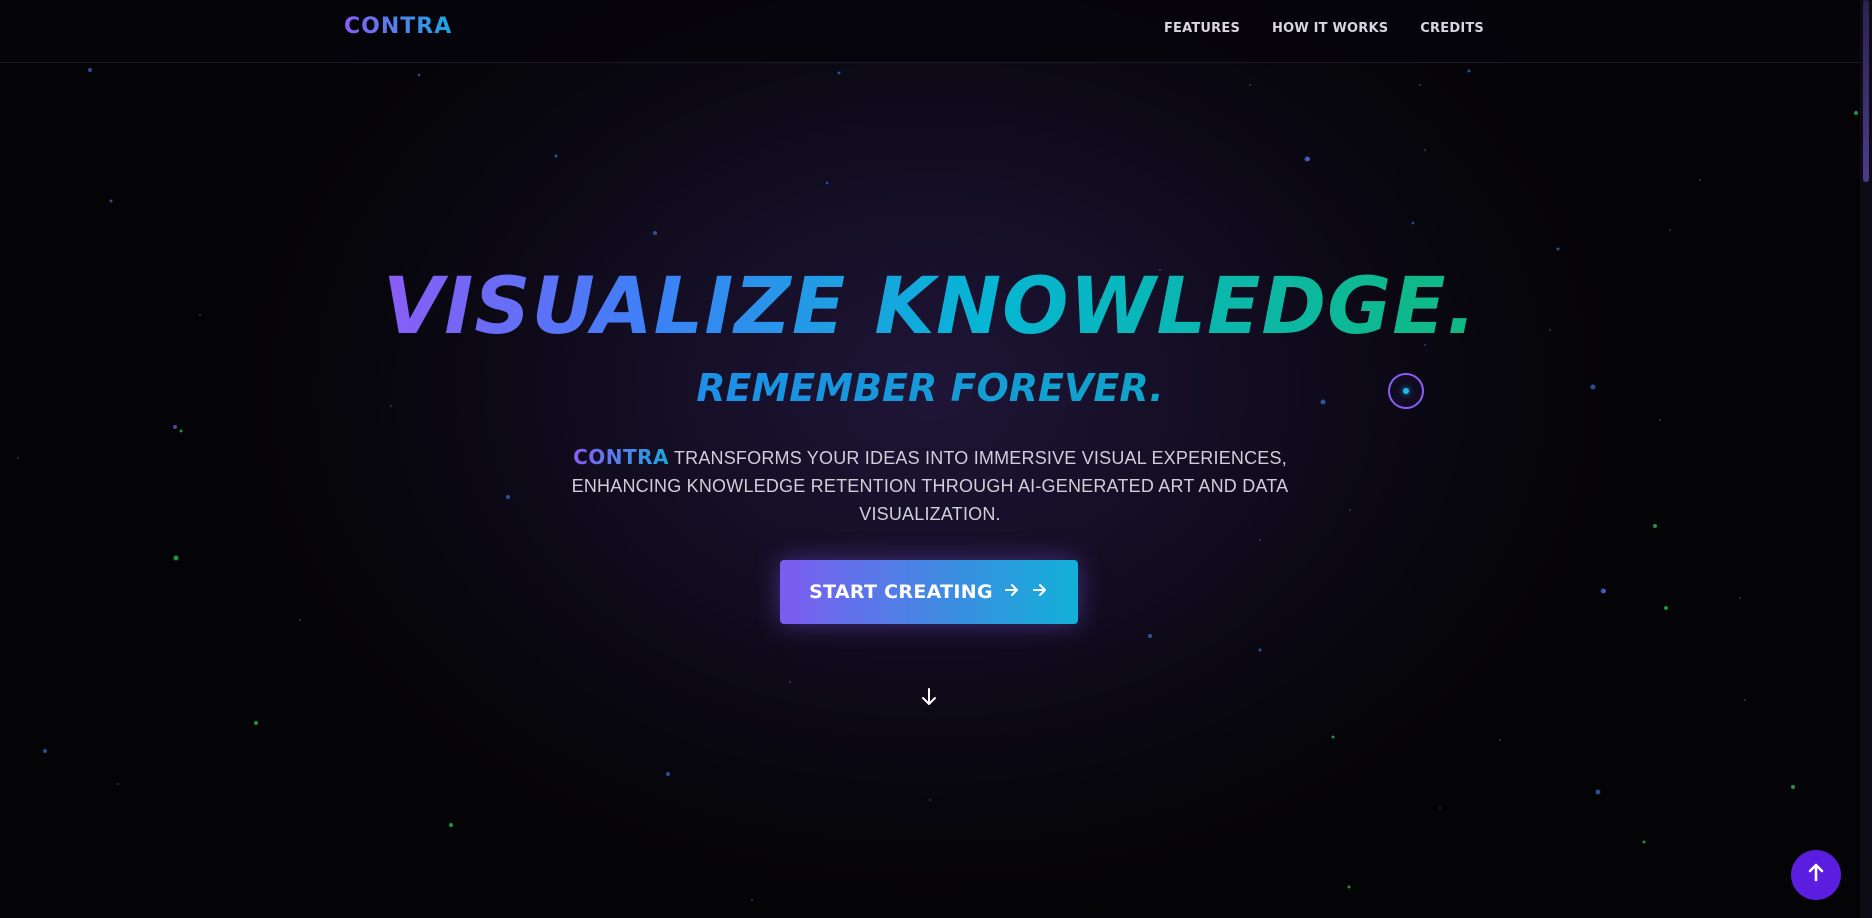 This screenshot has height=918, width=1872. I want to click on nav-links: FEATURES HOW IT WORKS CREDITS, so click(1324, 28).